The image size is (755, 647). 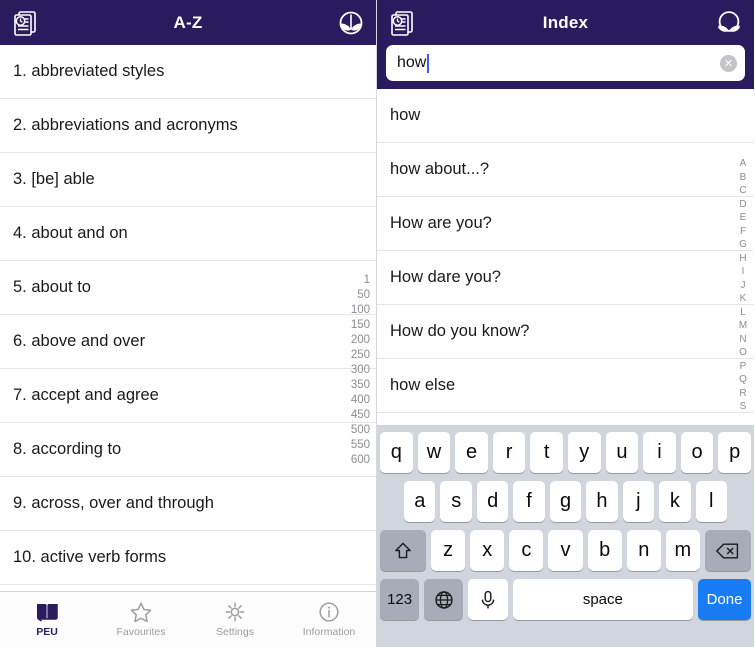 What do you see at coordinates (622, 452) in the screenshot?
I see `key-u: u` at bounding box center [622, 452].